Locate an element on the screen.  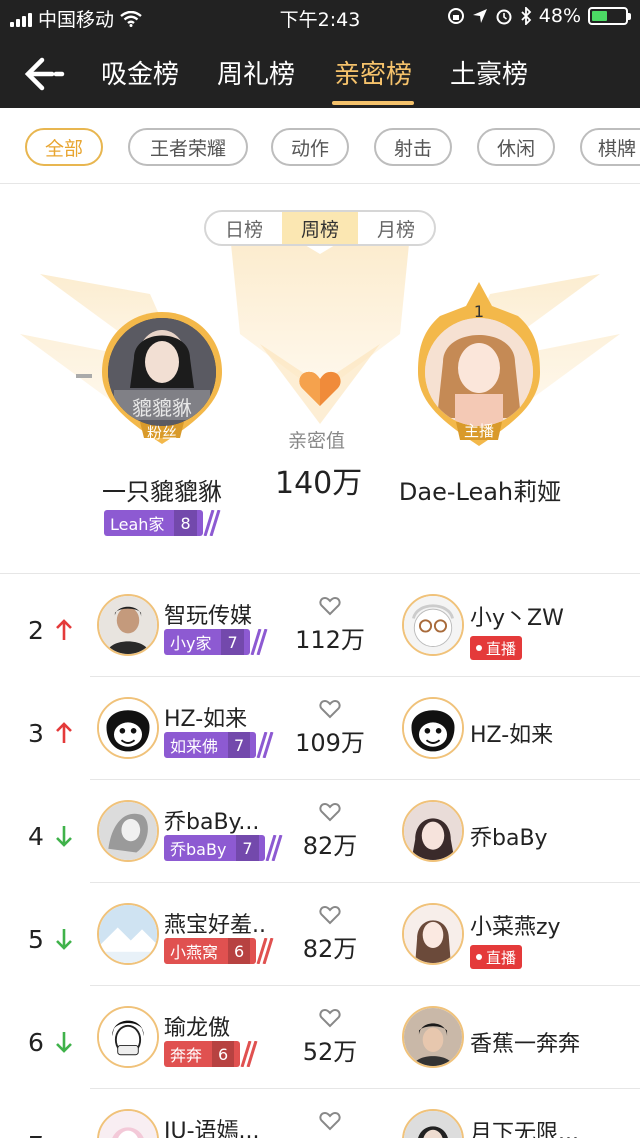
top-fan-avatar: 貔貔貅 粉丝 is located at coordinates (162, 378).